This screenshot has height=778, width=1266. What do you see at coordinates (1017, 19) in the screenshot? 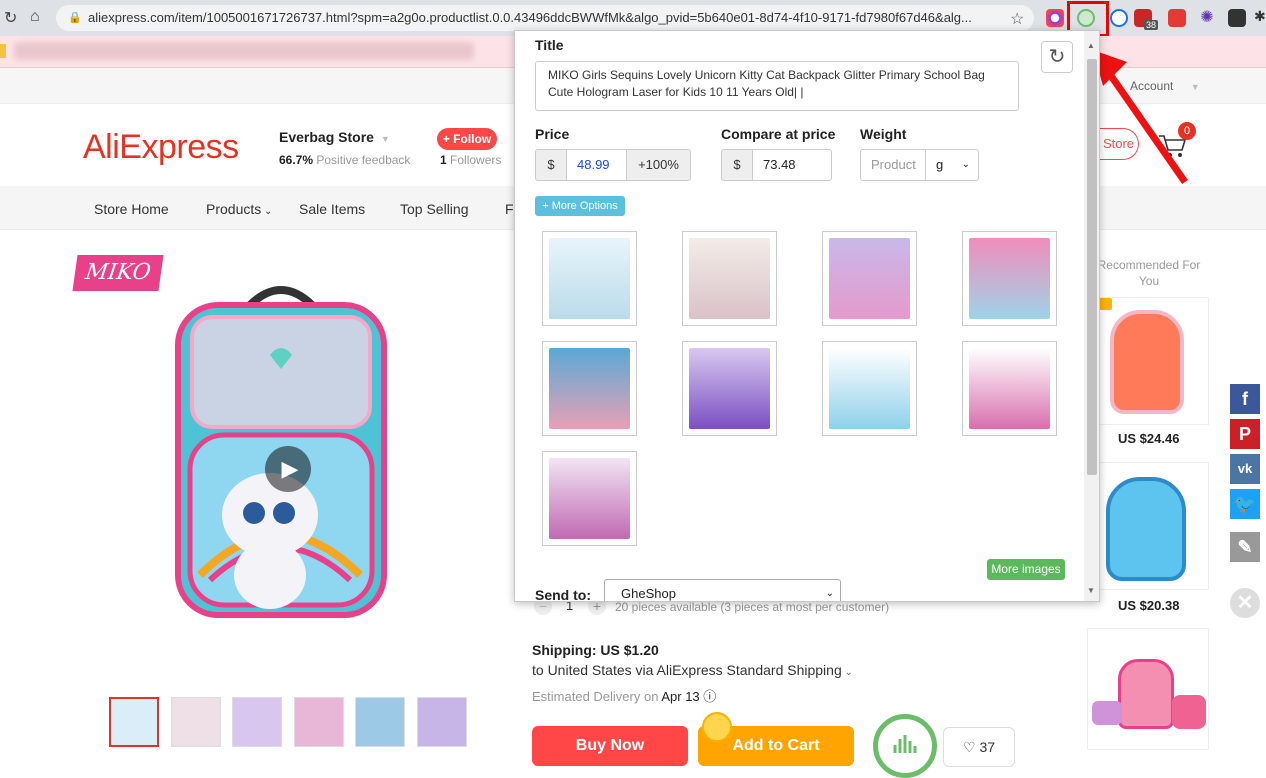
I see `star-icon: ☆` at bounding box center [1017, 19].